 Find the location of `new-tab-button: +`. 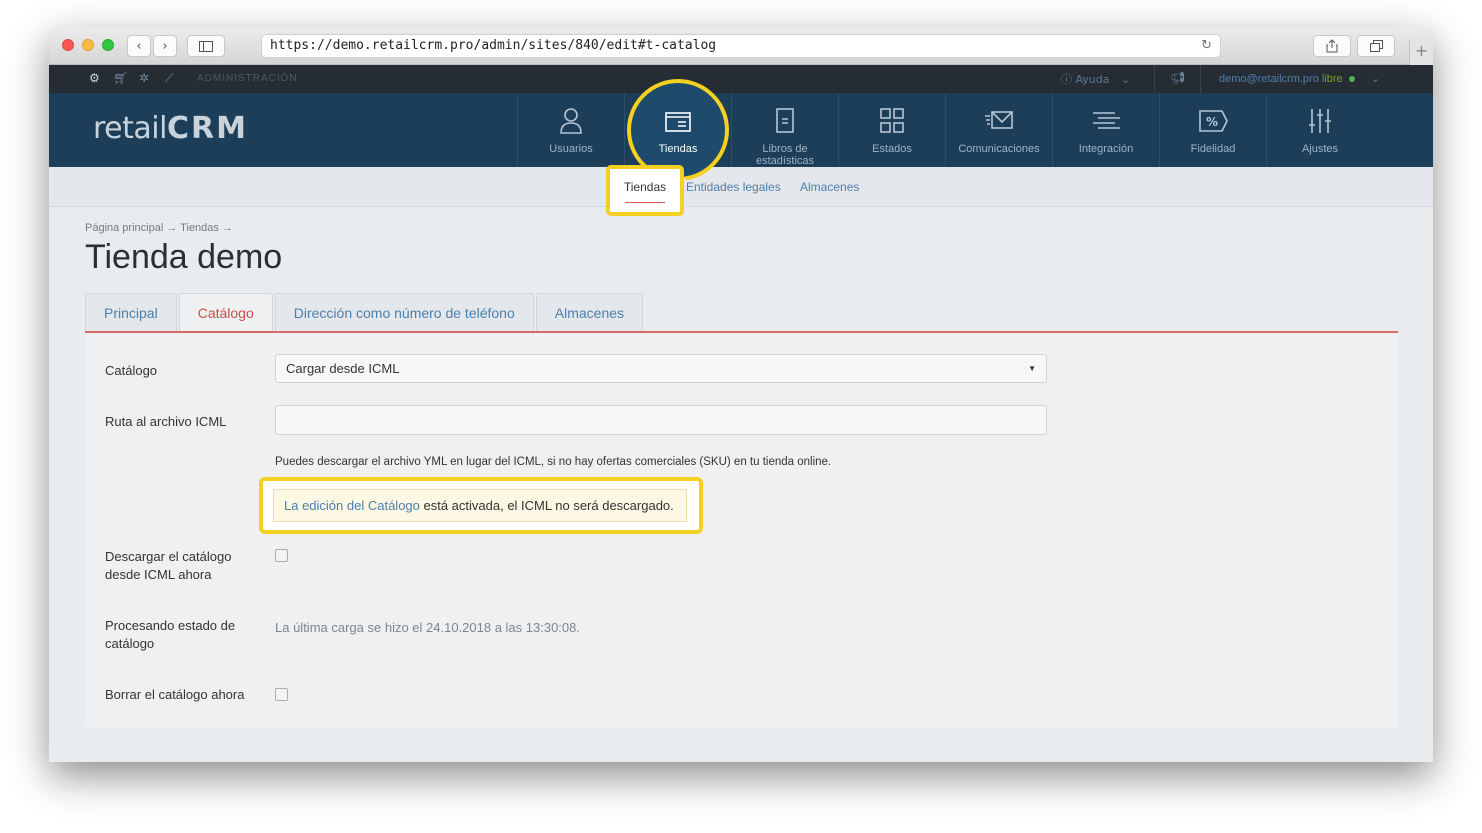

new-tab-button: + is located at coordinates (1421, 52).